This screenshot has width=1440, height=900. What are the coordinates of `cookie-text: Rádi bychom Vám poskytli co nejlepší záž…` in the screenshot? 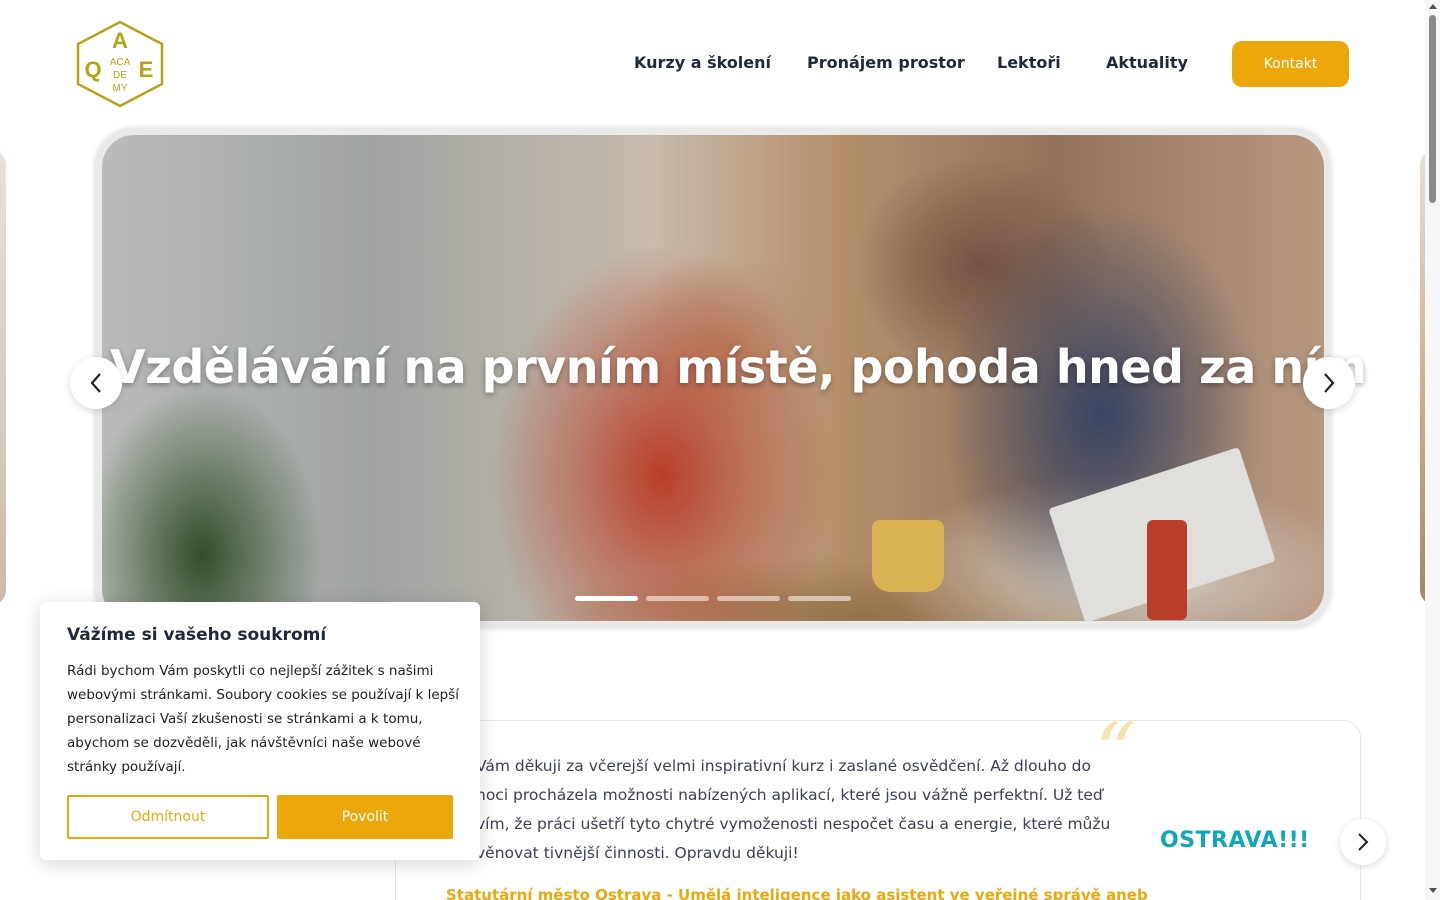 It's located at (263, 719).